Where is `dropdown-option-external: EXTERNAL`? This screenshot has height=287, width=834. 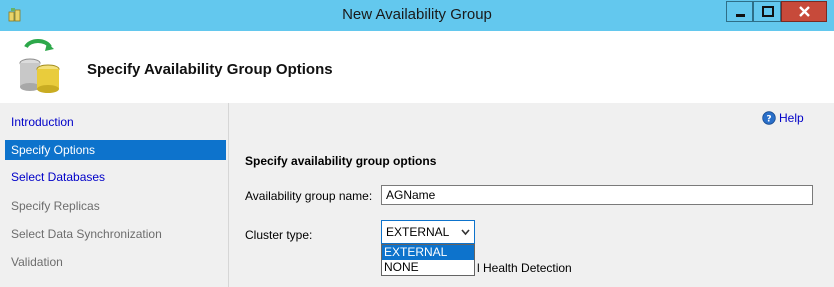 dropdown-option-external: EXTERNAL is located at coordinates (428, 252).